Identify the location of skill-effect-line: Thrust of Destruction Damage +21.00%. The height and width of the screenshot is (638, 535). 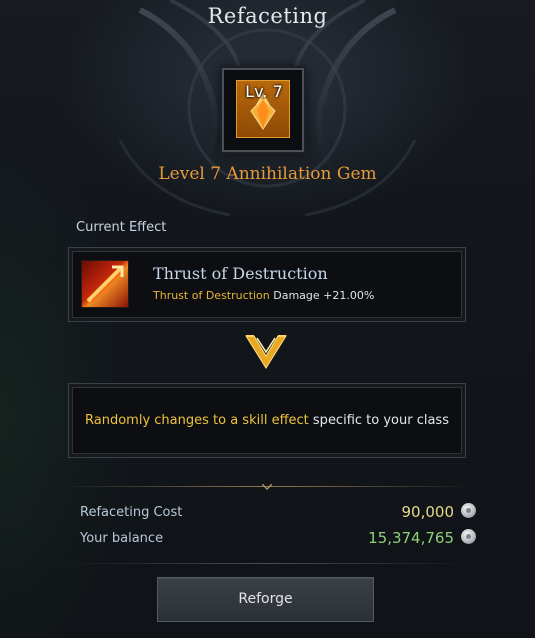
(263, 295).